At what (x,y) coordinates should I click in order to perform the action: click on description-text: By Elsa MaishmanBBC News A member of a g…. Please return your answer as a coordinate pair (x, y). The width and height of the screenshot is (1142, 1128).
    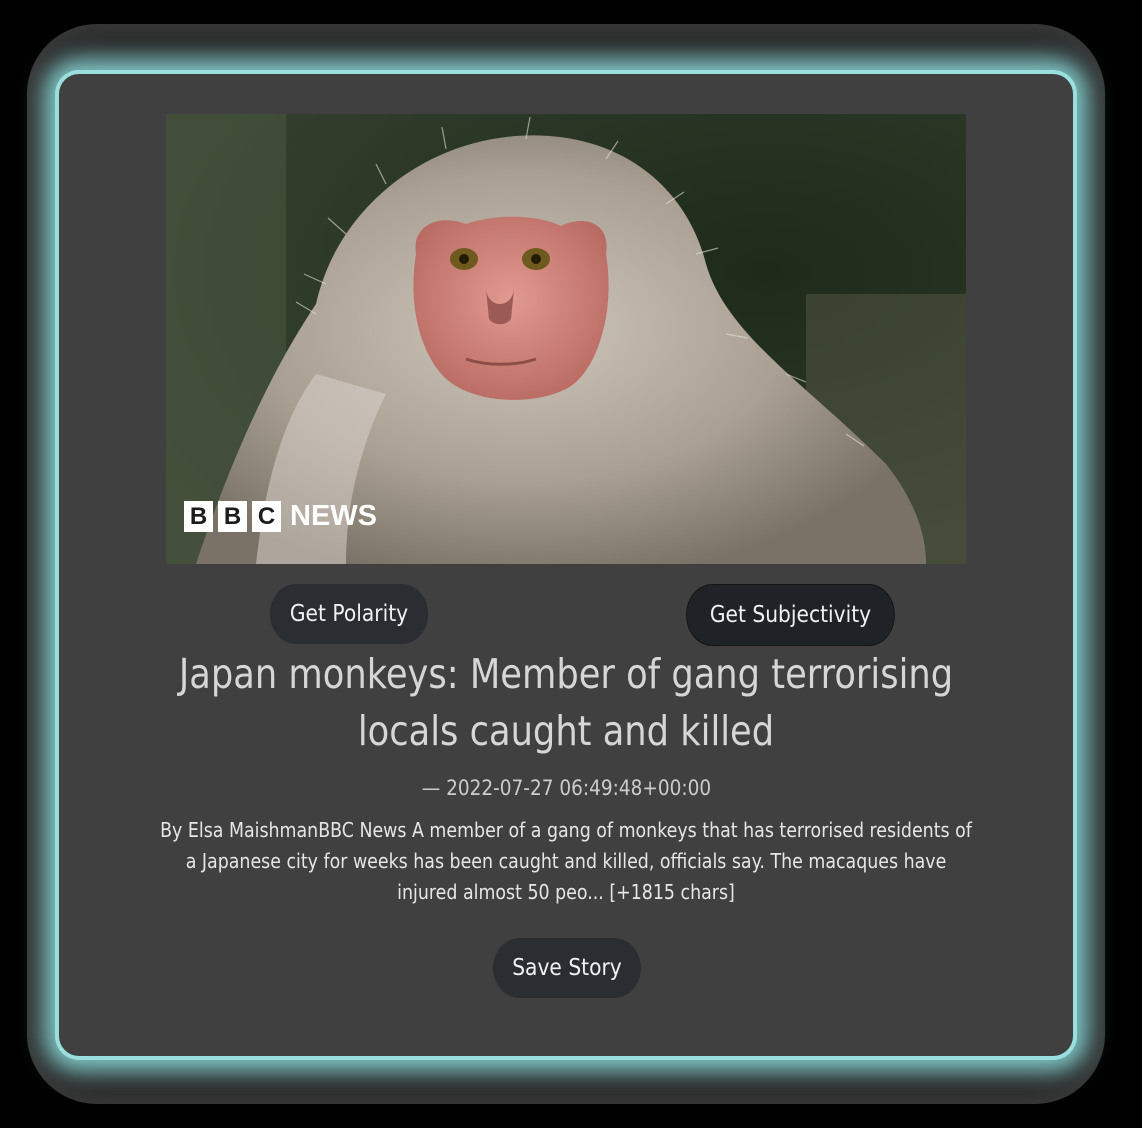
    Looking at the image, I should click on (566, 861).